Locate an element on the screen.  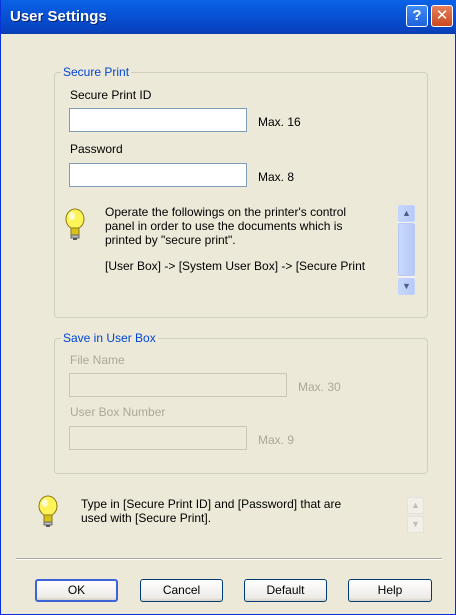
info-scrollbar: ▲ ▼ is located at coordinates (406, 250).